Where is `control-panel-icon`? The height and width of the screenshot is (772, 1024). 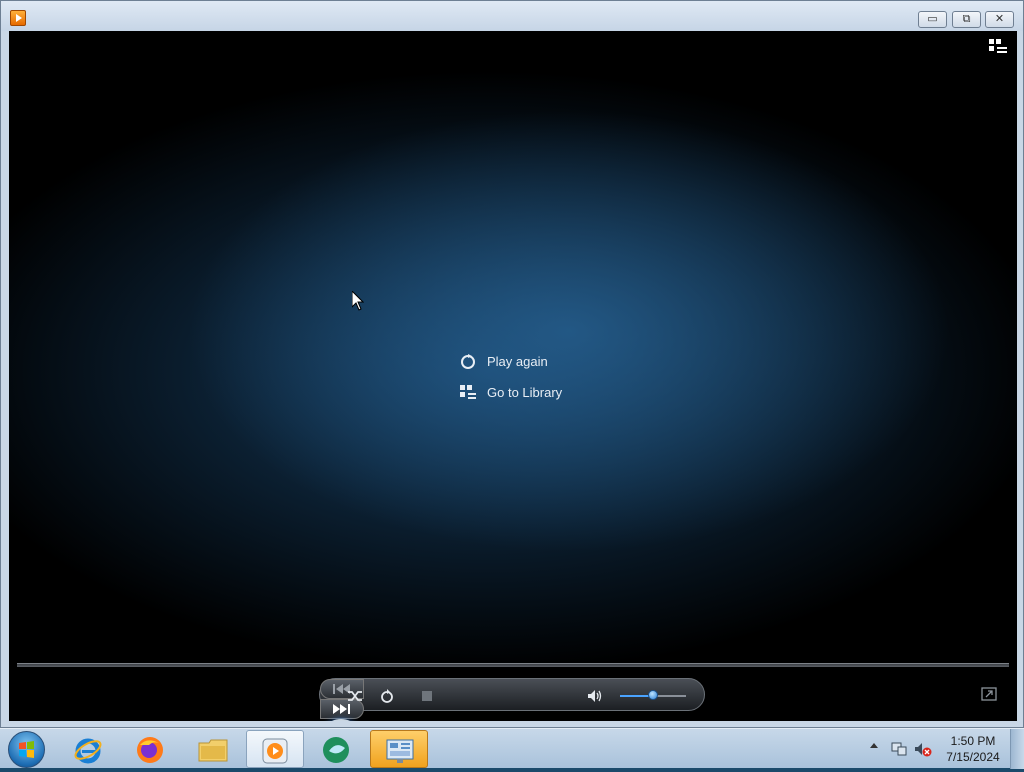 control-panel-icon is located at coordinates (400, 751).